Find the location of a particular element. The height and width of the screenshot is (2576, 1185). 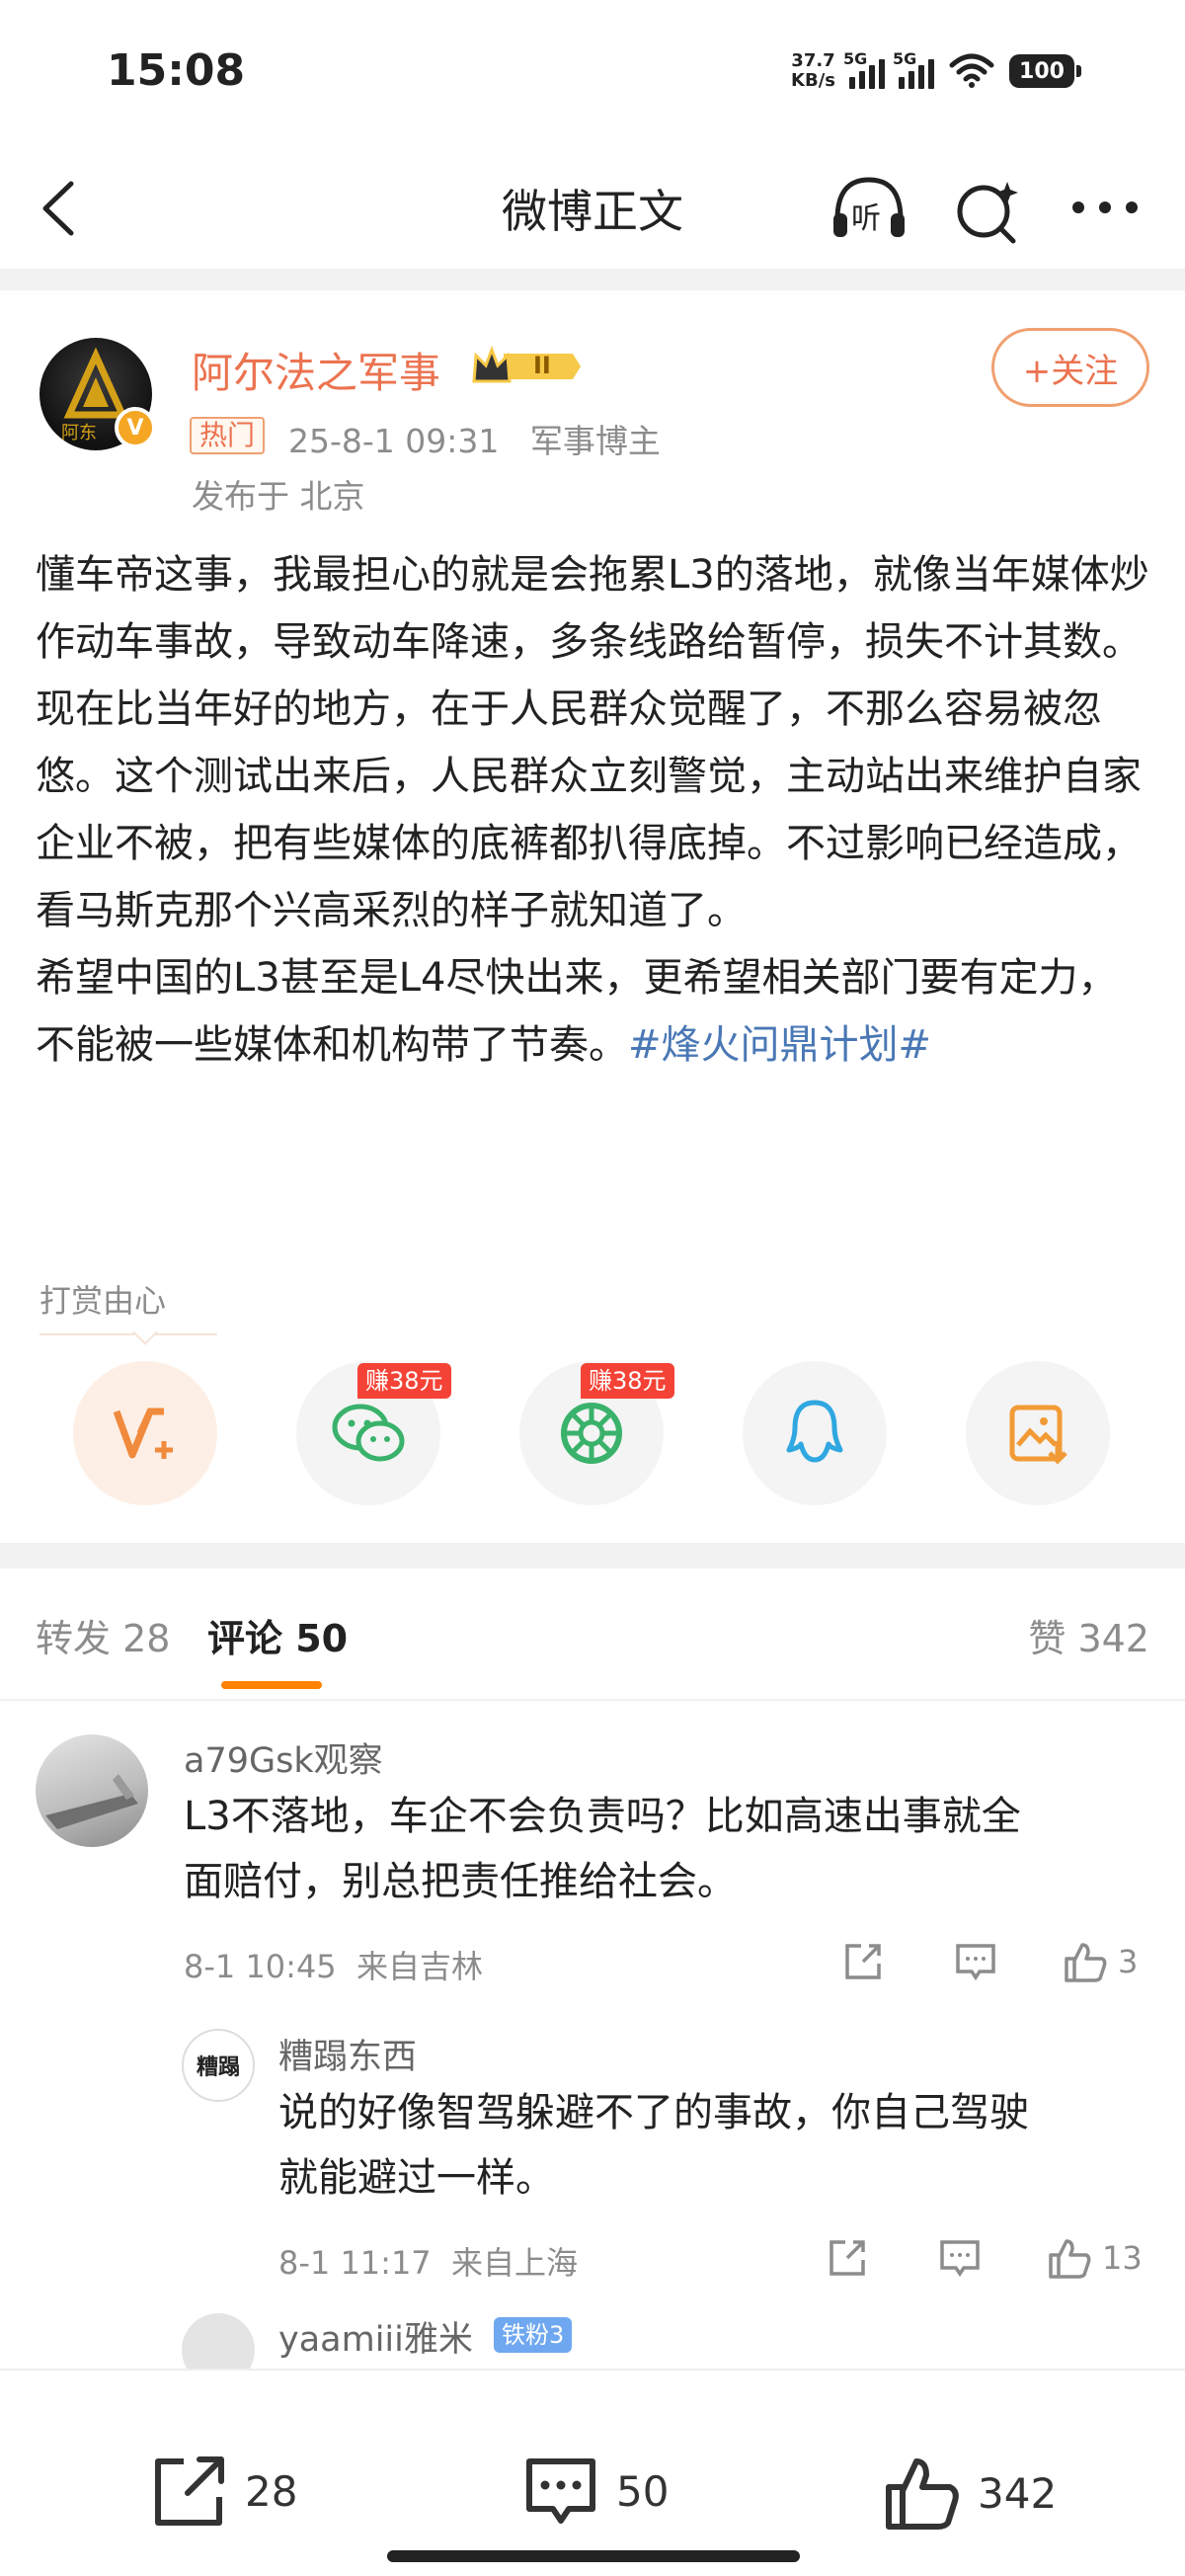

repost-icon is located at coordinates (190, 2491).